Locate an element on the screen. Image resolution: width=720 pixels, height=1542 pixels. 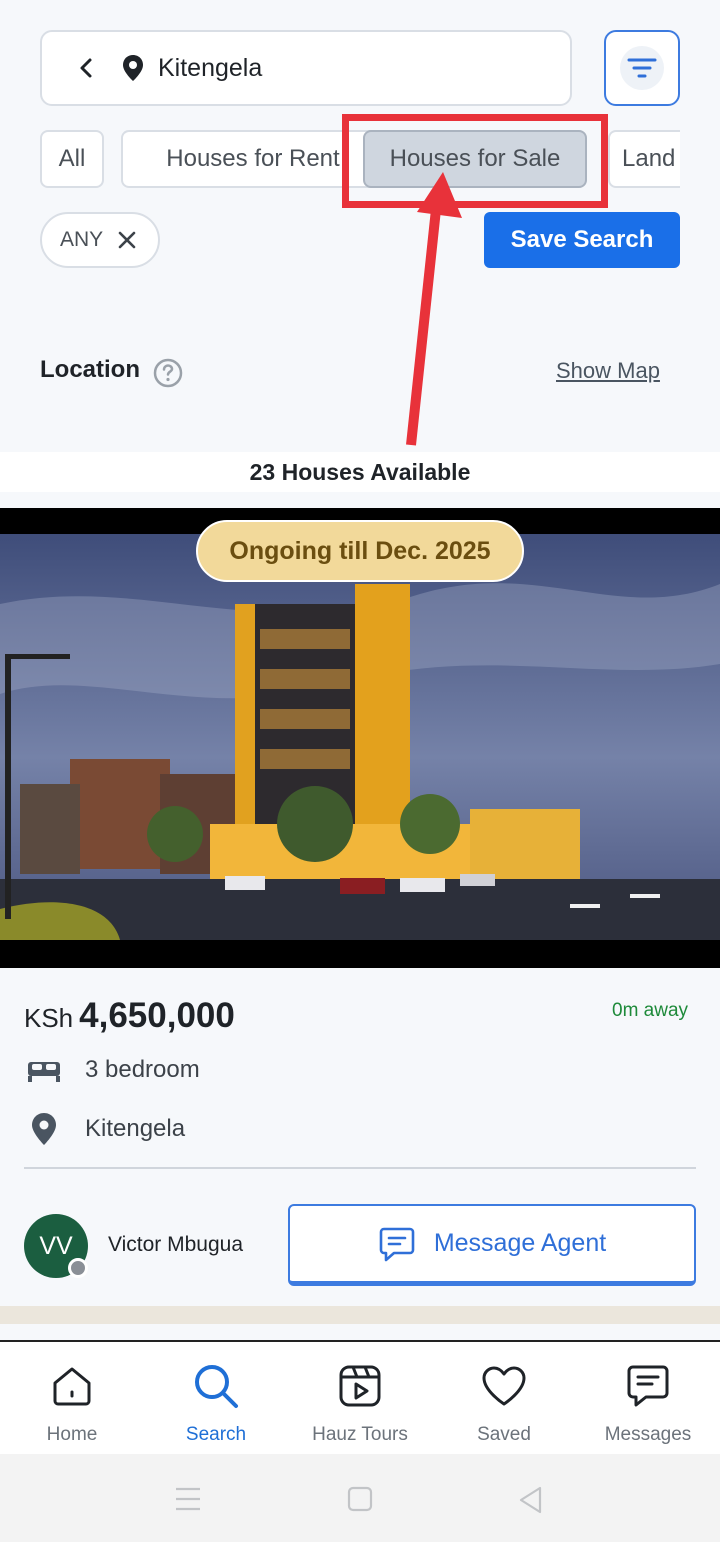
show-map-link: Show Map is located at coordinates (608, 371).